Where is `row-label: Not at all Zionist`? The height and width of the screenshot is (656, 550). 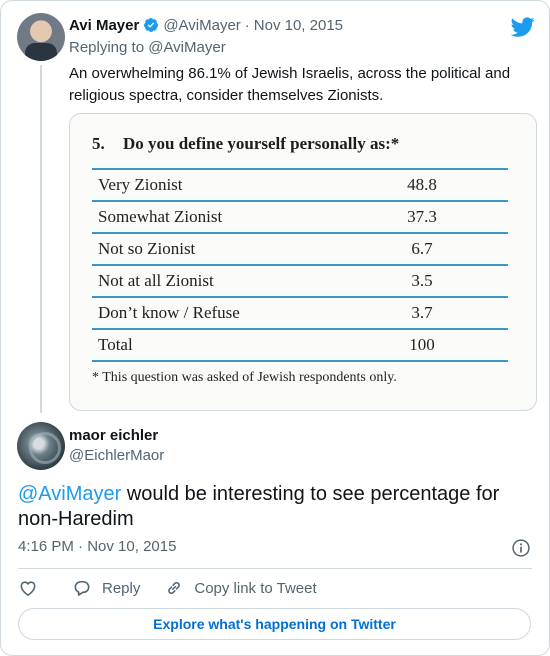
row-label: Not at all Zionist is located at coordinates (214, 280).